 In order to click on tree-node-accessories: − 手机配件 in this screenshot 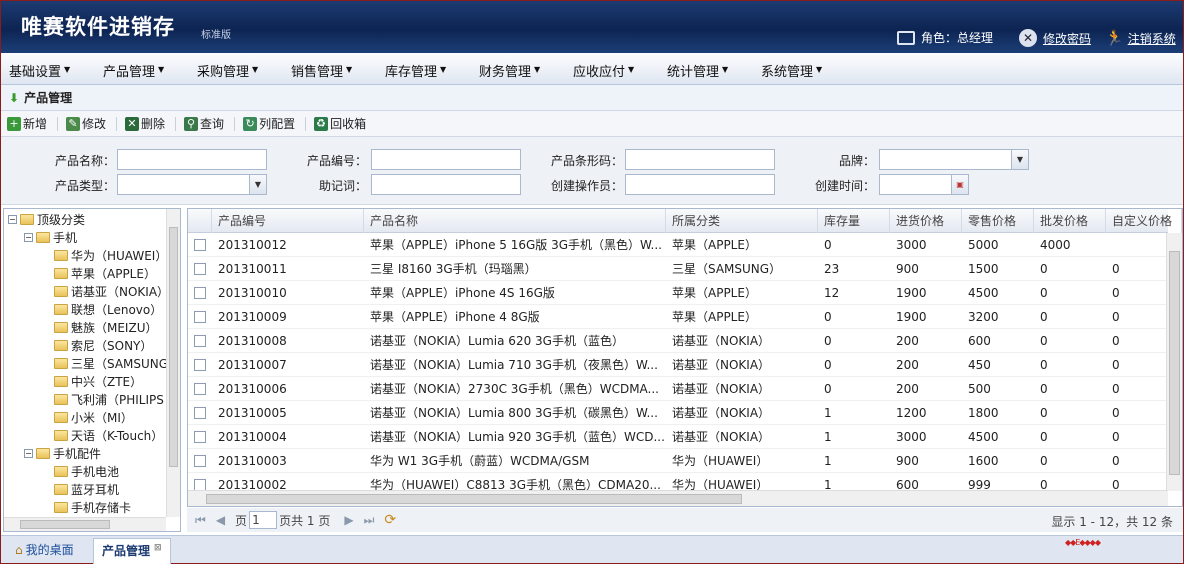, I will do `click(62, 453)`.